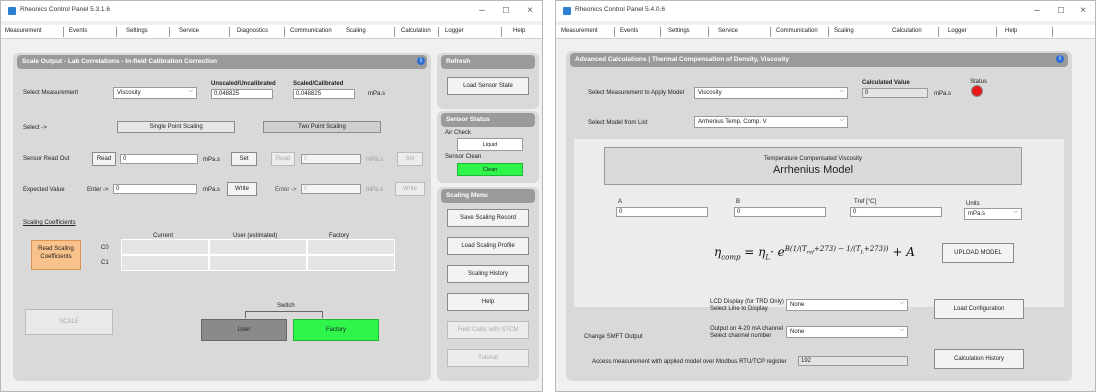  Describe the element at coordinates (155, 189) in the screenshot. I see `expected-input: 0` at that location.